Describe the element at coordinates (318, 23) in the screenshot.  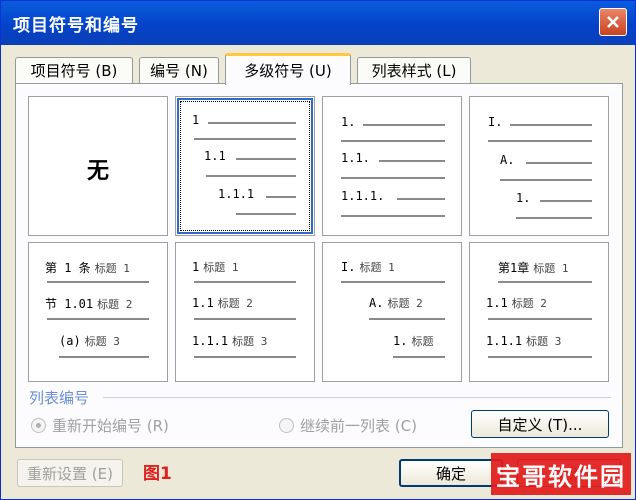
I see `title-bar: 项目符号和编号` at that location.